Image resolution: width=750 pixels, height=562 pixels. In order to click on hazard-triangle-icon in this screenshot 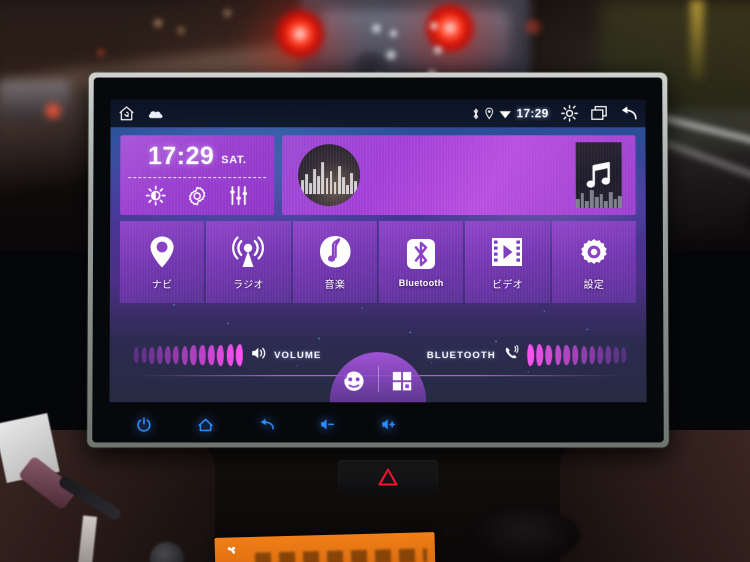, I will do `click(388, 477)`.